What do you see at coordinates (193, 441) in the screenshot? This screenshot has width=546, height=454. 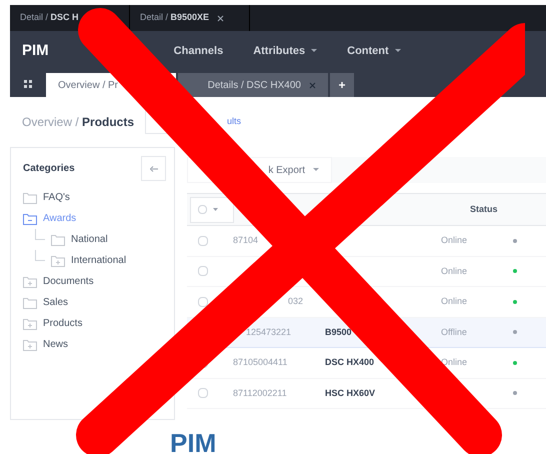 I see `footer-title: PIM` at bounding box center [193, 441].